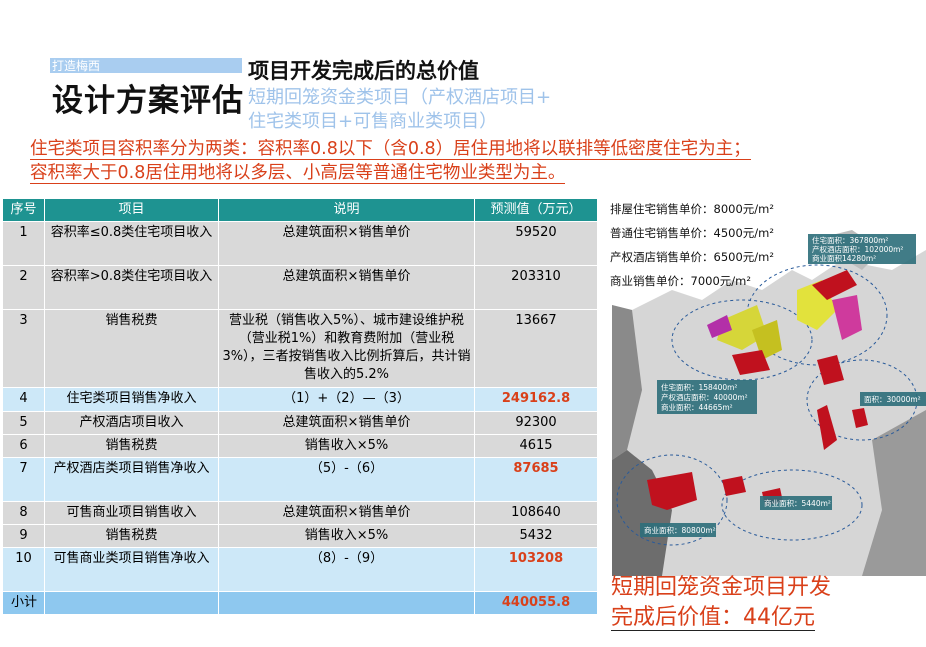  What do you see at coordinates (23, 210) in the screenshot?
I see `header-no: 序号` at bounding box center [23, 210].